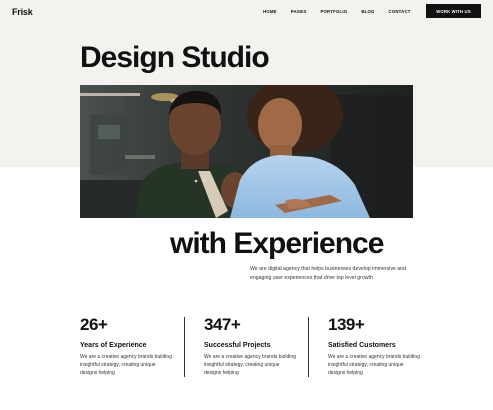 This screenshot has height=410, width=493. What do you see at coordinates (362, 345) in the screenshot?
I see `stat-label: Satisfied Customers` at bounding box center [362, 345].